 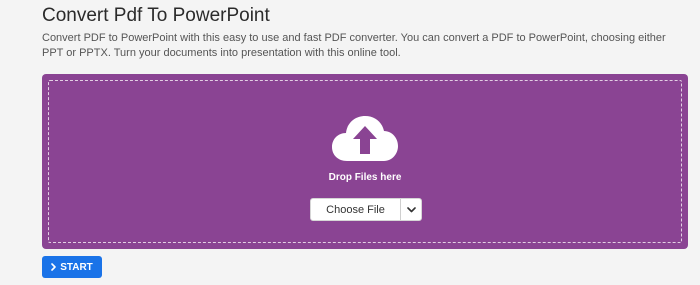 I want to click on choose-file-button: Choose File, so click(x=355, y=209).